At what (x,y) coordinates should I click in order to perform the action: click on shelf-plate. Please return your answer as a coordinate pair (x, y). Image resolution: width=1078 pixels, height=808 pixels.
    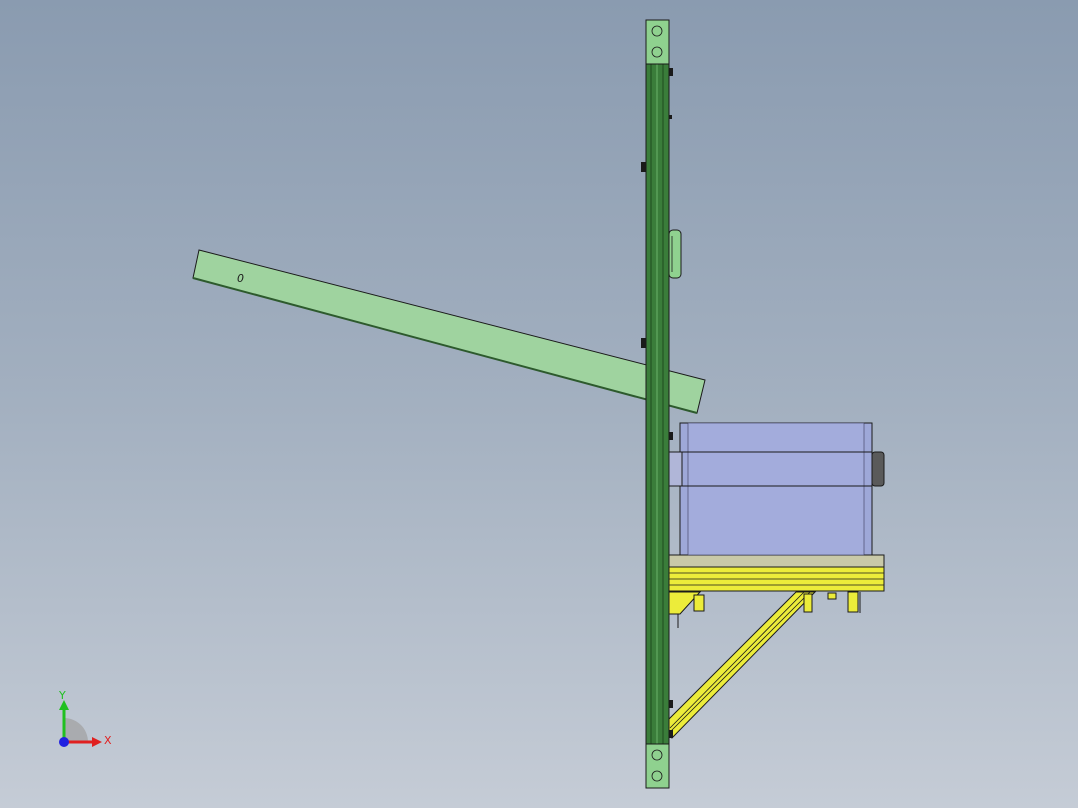
    Looking at the image, I should click on (776, 561).